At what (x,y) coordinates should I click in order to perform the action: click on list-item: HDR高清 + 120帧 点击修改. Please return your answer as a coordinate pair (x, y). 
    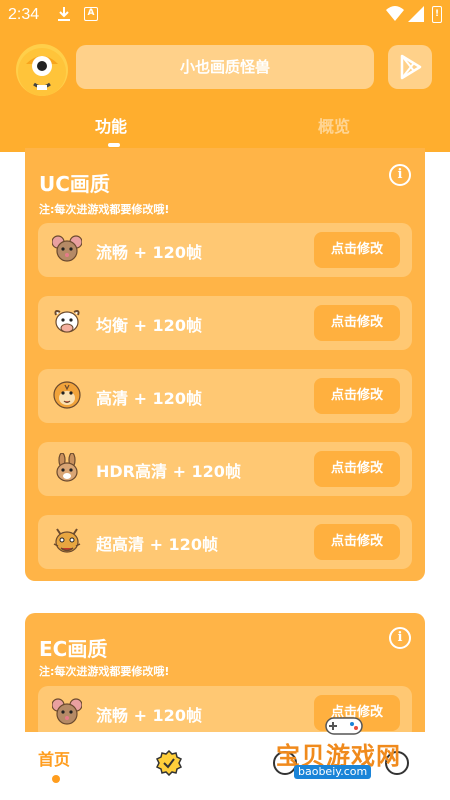
    Looking at the image, I should click on (225, 469).